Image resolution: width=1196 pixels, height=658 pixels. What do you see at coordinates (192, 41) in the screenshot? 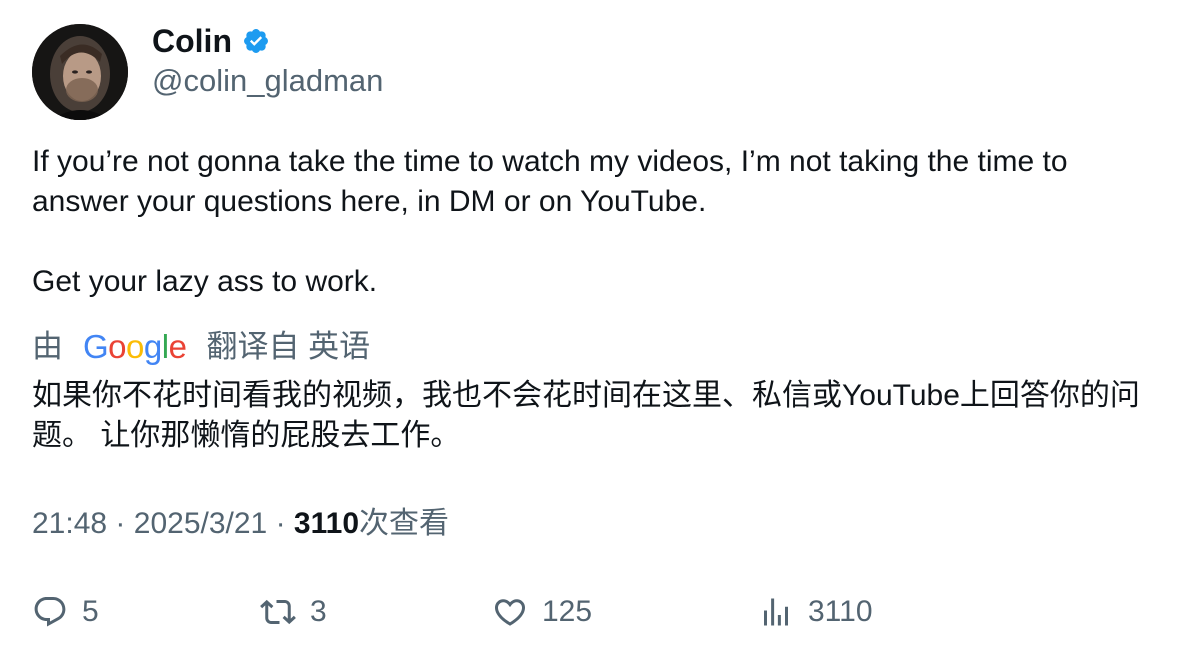
I see `display-name-text: Colin` at bounding box center [192, 41].